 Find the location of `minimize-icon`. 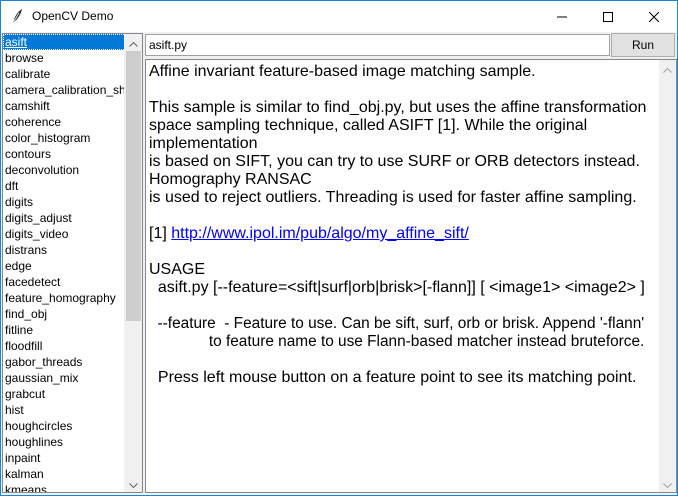

minimize-icon is located at coordinates (562, 17).